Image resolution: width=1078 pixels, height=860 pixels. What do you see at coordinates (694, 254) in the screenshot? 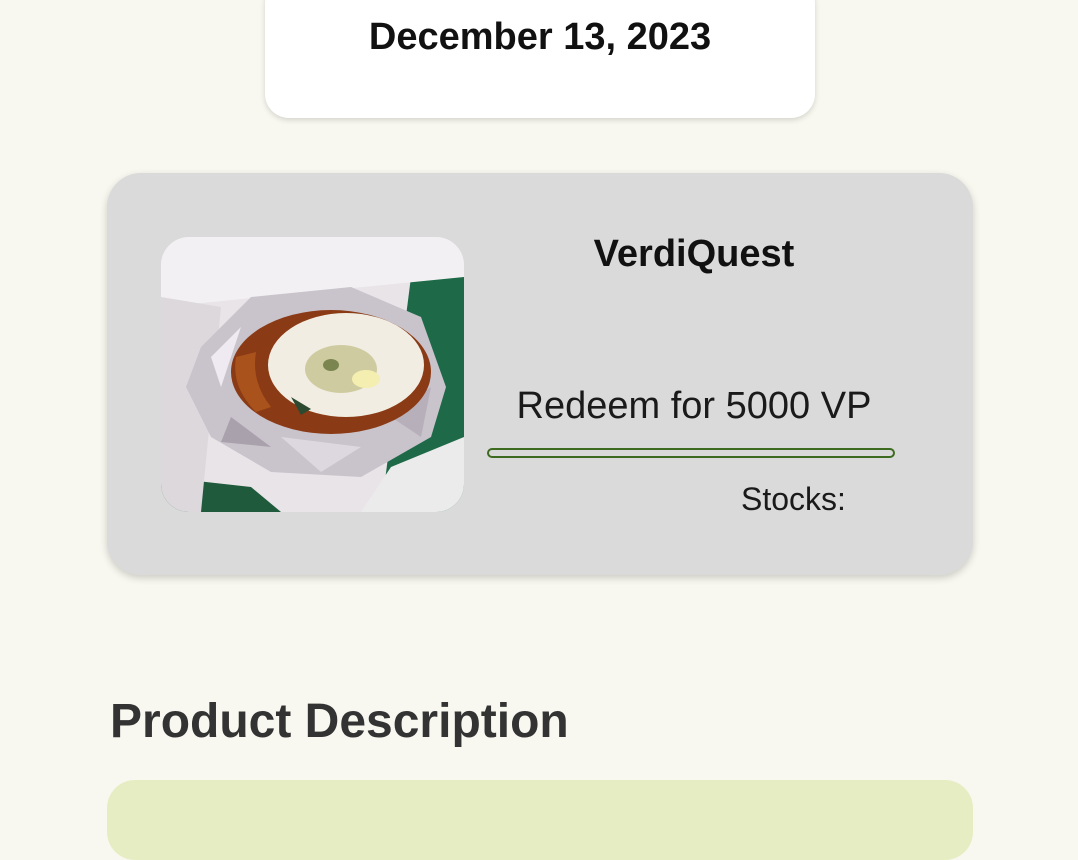
I see `product-name: VerdiQuest` at bounding box center [694, 254].